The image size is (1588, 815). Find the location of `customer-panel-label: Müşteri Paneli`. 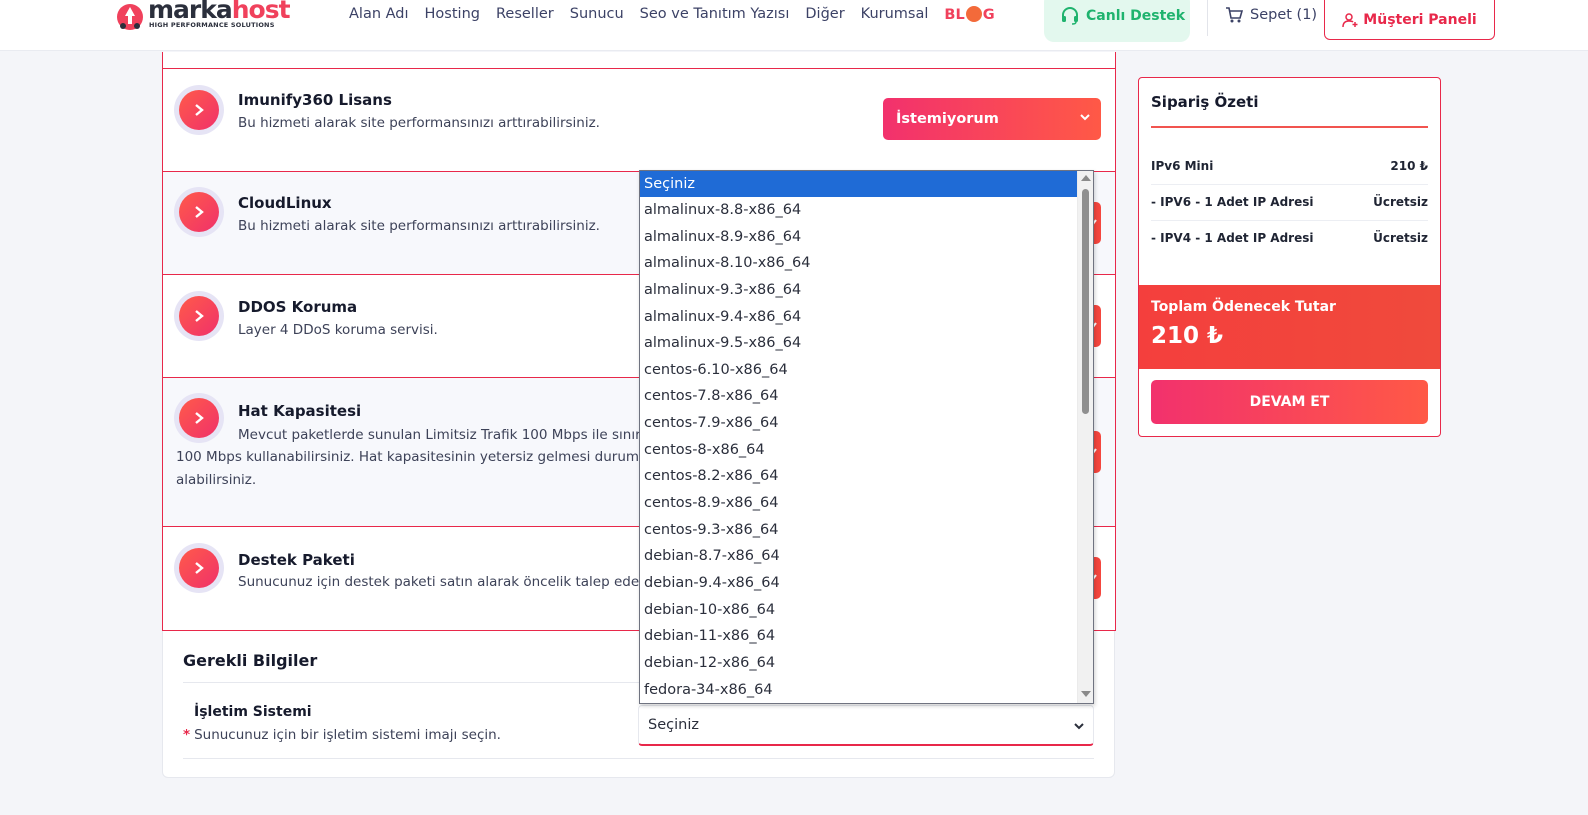

customer-panel-label: Müşteri Paneli is located at coordinates (1420, 20).